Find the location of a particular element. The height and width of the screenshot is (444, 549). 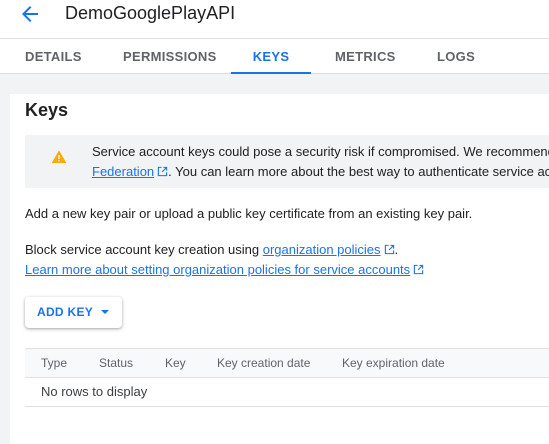

tab-keys: KEYS is located at coordinates (271, 57).